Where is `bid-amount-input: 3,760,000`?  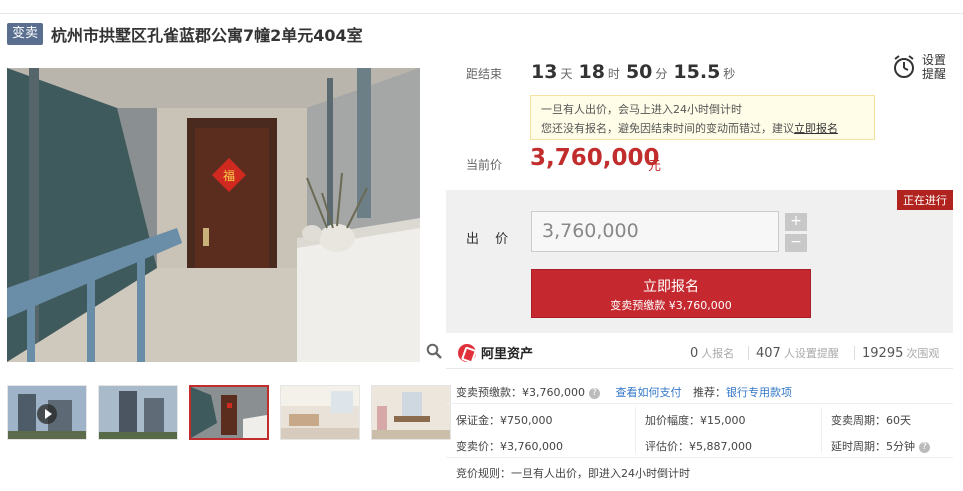 bid-amount-input: 3,760,000 is located at coordinates (655, 231).